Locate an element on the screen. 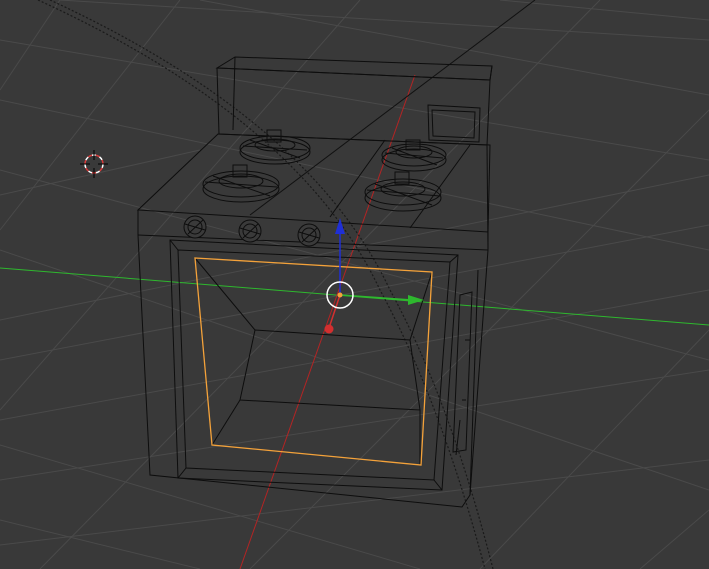 This screenshot has width=709, height=569. gizmo-x-handle-icon is located at coordinates (329, 329).